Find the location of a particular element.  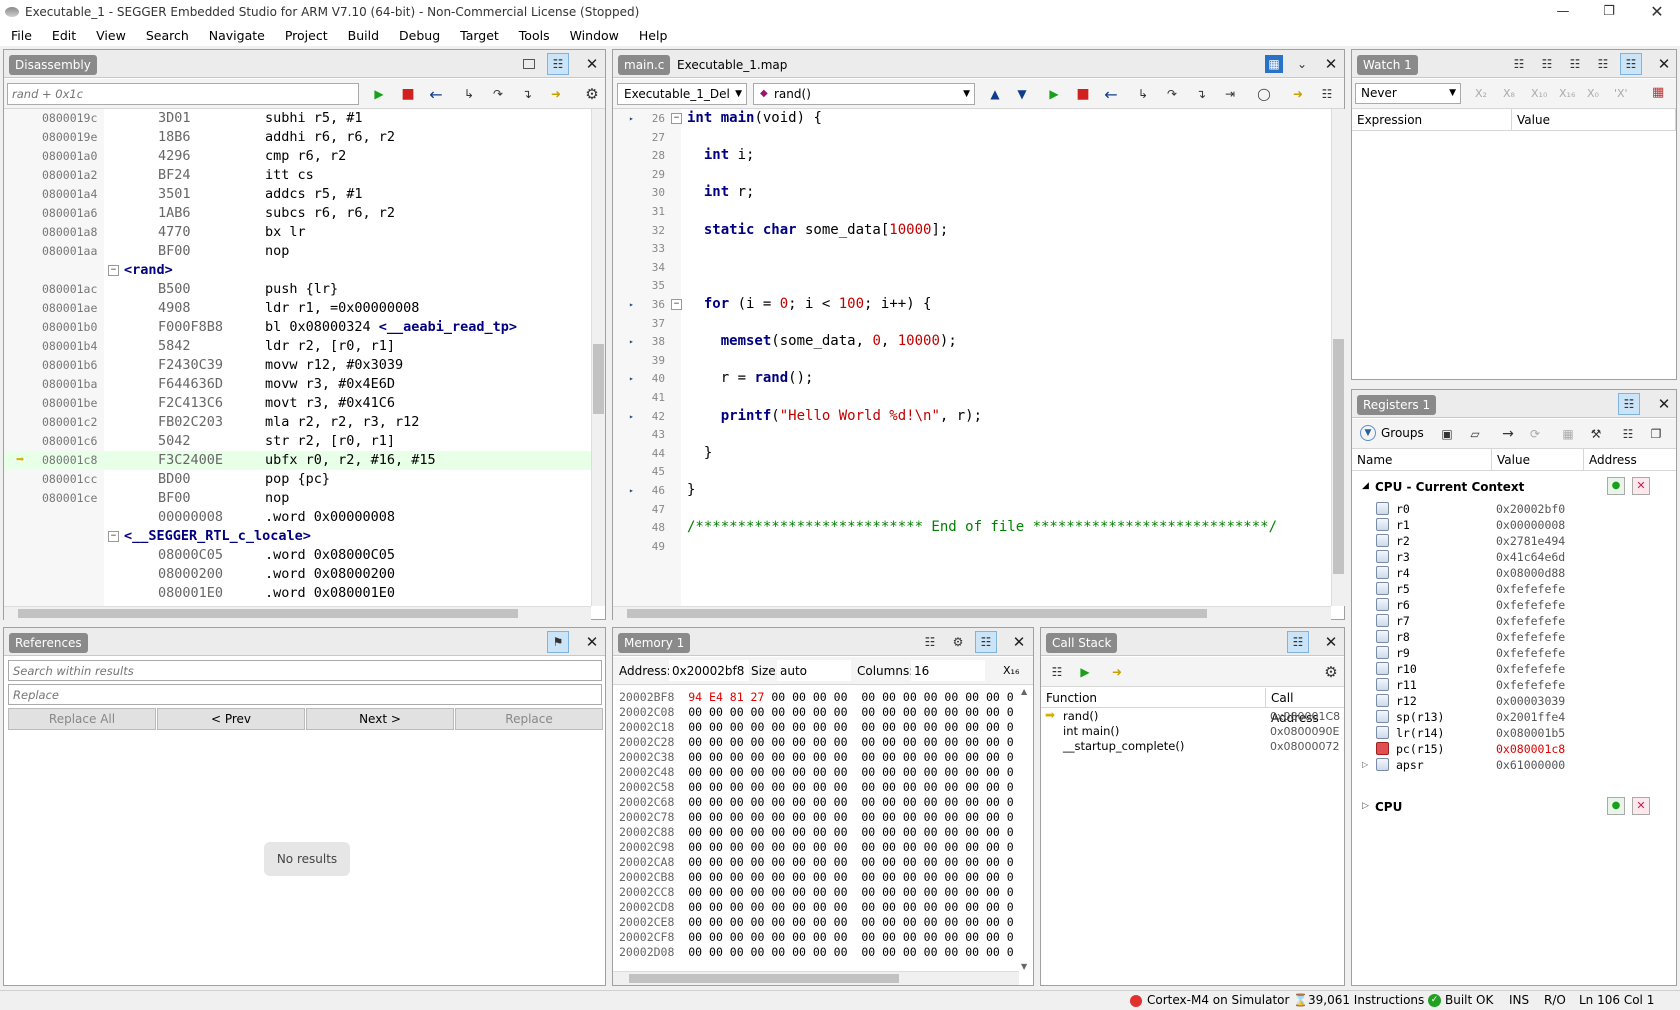

cancel-icon: ✕ is located at coordinates (1641, 806).